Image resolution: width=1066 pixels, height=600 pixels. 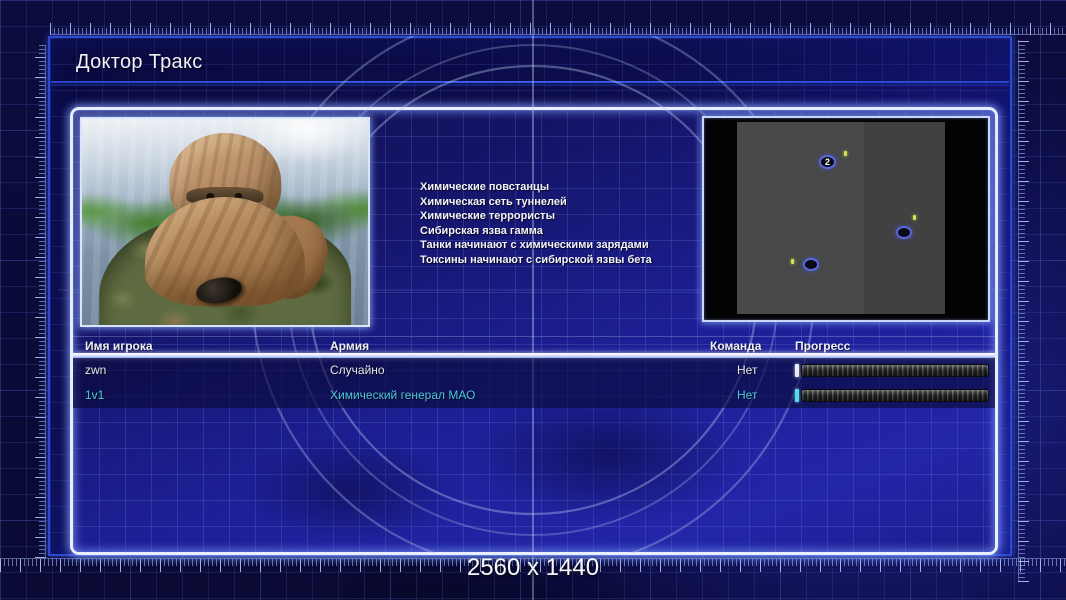 I want to click on resolution-label: 2560 x 1440, so click(x=533, y=567).